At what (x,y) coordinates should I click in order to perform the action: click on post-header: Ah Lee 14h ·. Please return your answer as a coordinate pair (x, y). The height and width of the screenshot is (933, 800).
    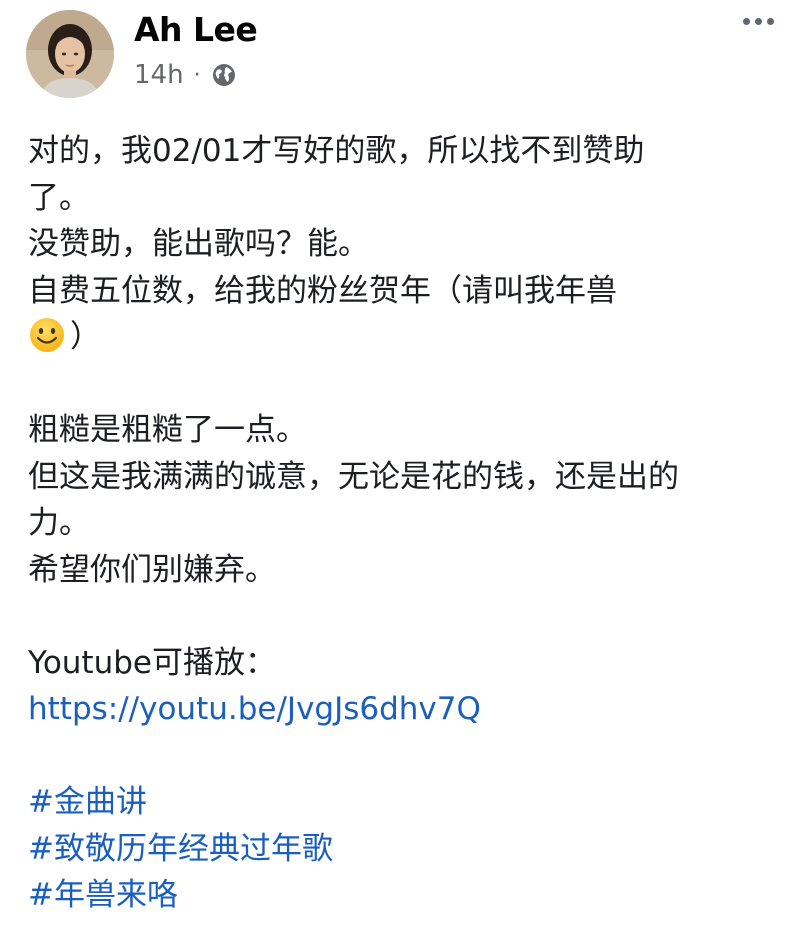
    Looking at the image, I should click on (406, 53).